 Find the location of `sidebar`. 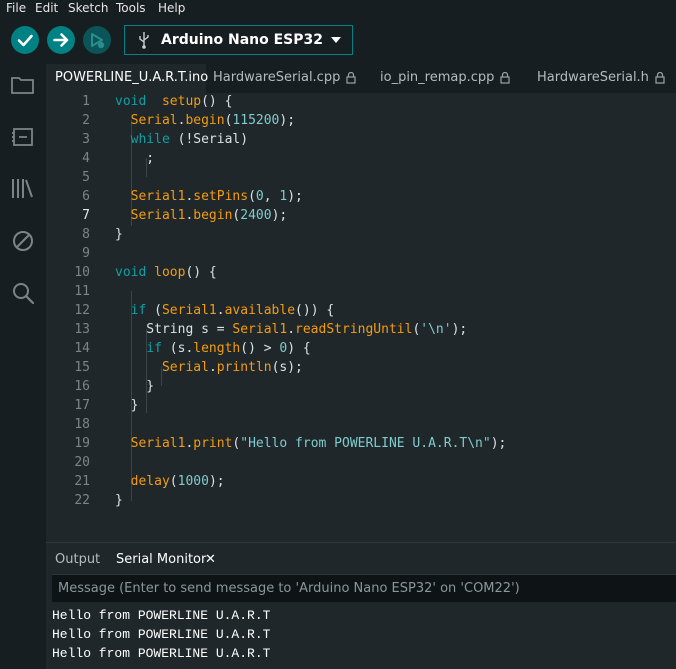

sidebar is located at coordinates (23, 366).